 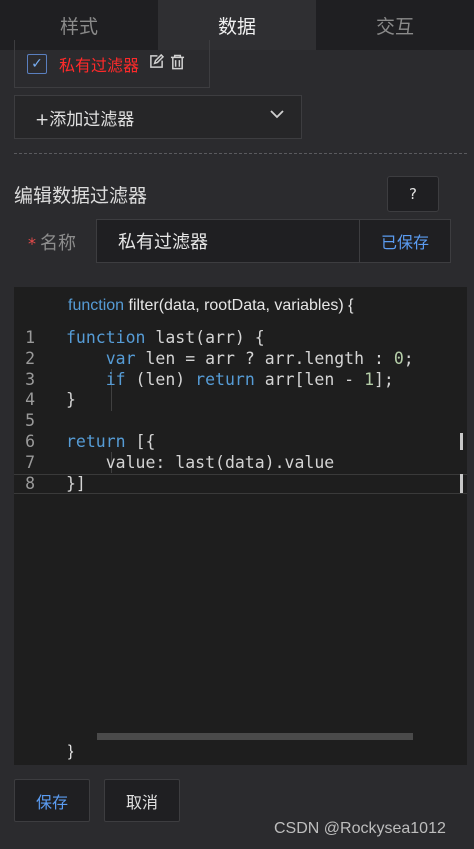 What do you see at coordinates (30, 421) in the screenshot?
I see `line-number: 5` at bounding box center [30, 421].